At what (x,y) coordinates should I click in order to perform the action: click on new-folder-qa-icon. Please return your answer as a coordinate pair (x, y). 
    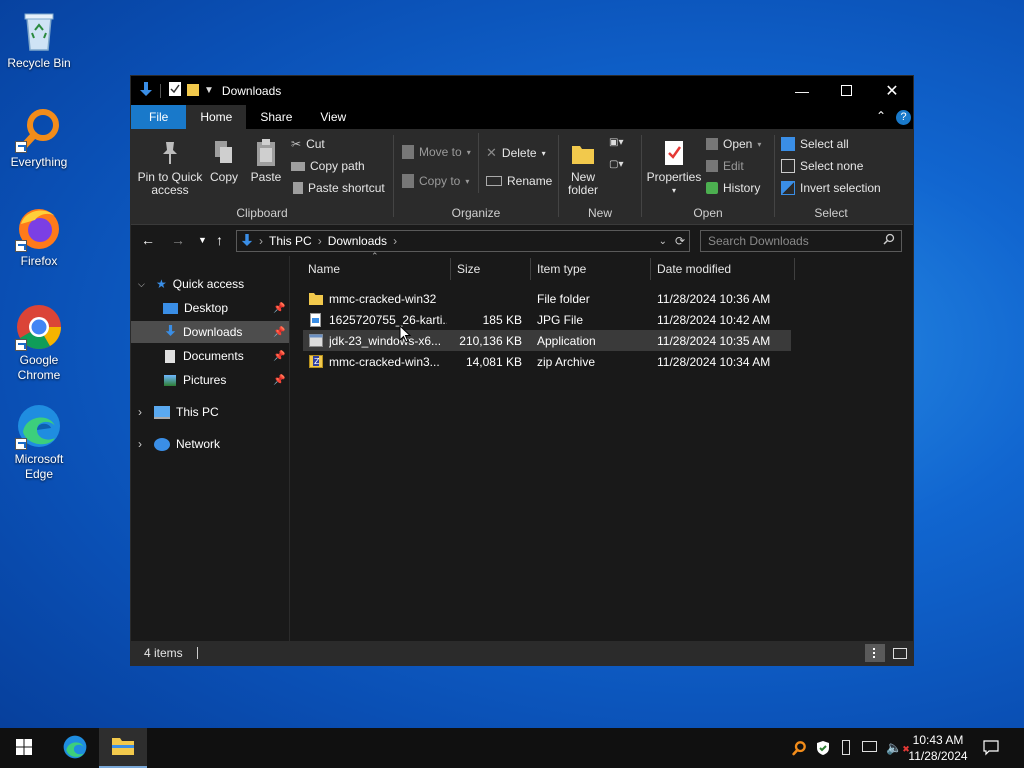
    Looking at the image, I should click on (193, 90).